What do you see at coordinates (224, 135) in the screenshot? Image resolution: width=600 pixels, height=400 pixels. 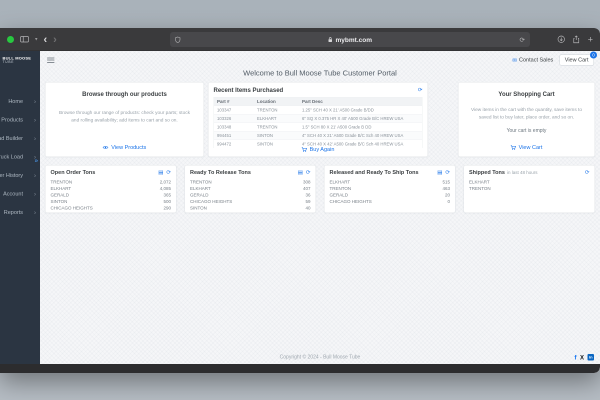 I see `table-cell: 994451` at bounding box center [224, 135].